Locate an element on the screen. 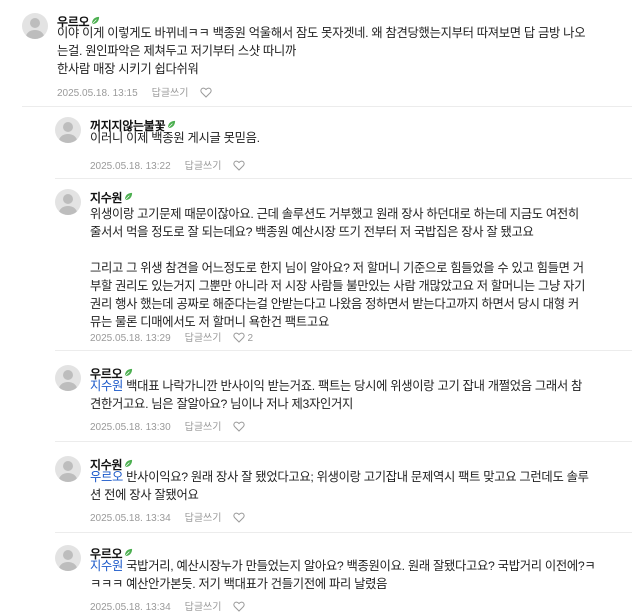 The height and width of the screenshot is (616, 640). body-text: 는걸. 원인파악은 제쳐두고 저기부터 스샷 따니까 is located at coordinates (176, 51).